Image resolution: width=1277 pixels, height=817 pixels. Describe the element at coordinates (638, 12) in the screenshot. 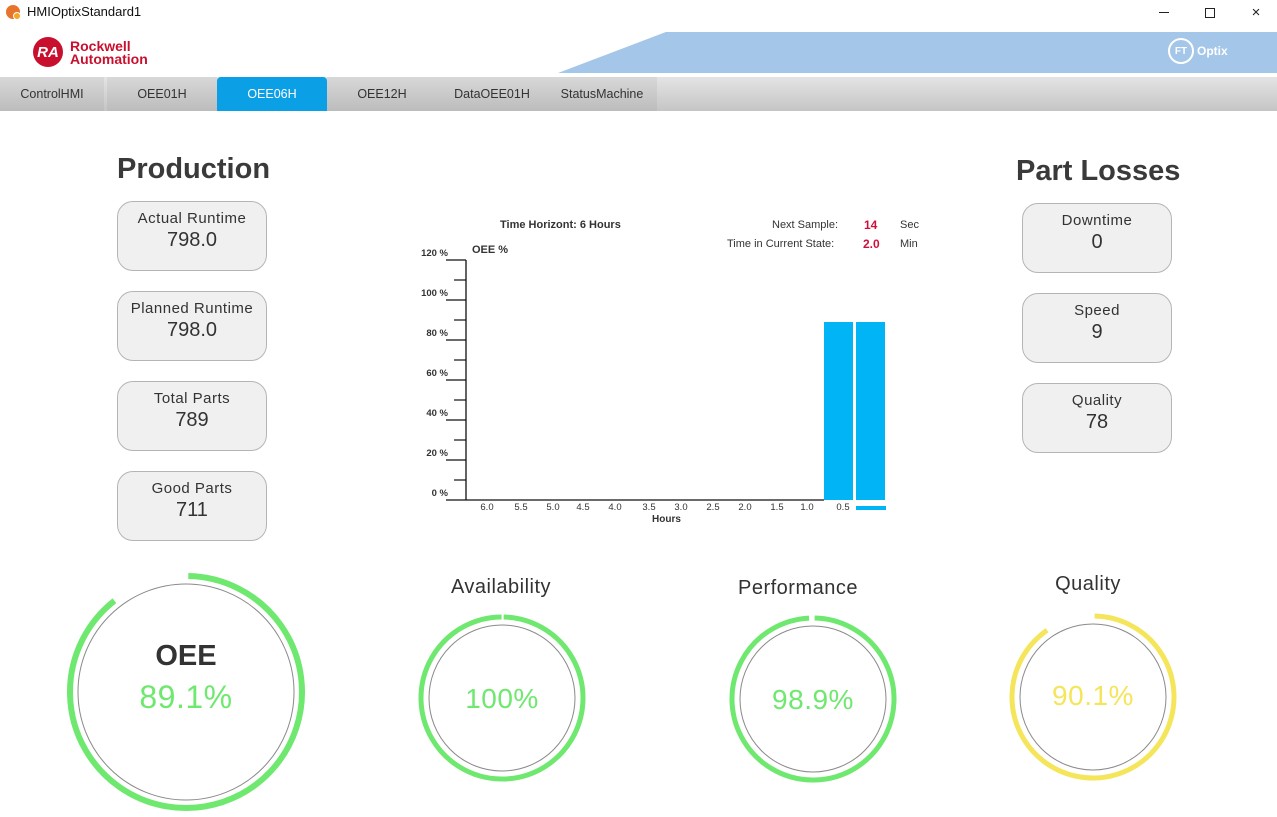

I see `window-titlebar: HMIOptixStandard1 ×` at that location.